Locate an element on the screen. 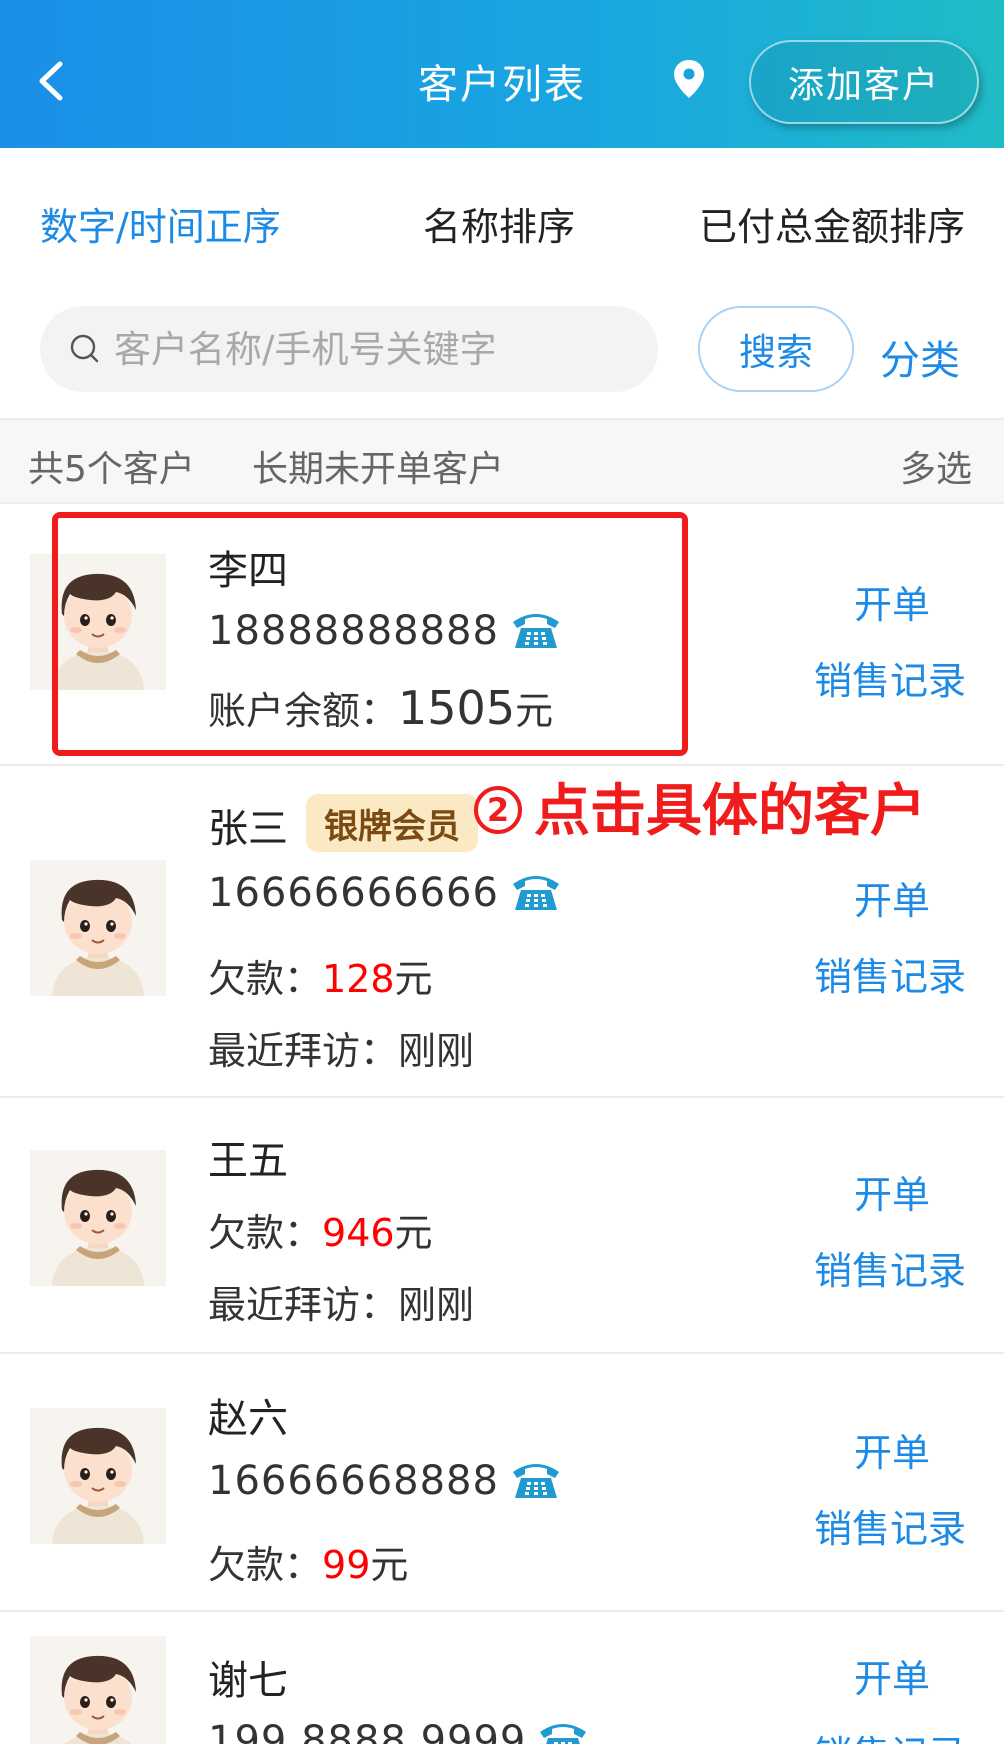 The width and height of the screenshot is (1004, 1744). customer-row: 谢七 199 8888 9999 开单 销售记录 is located at coordinates (502, 1678).